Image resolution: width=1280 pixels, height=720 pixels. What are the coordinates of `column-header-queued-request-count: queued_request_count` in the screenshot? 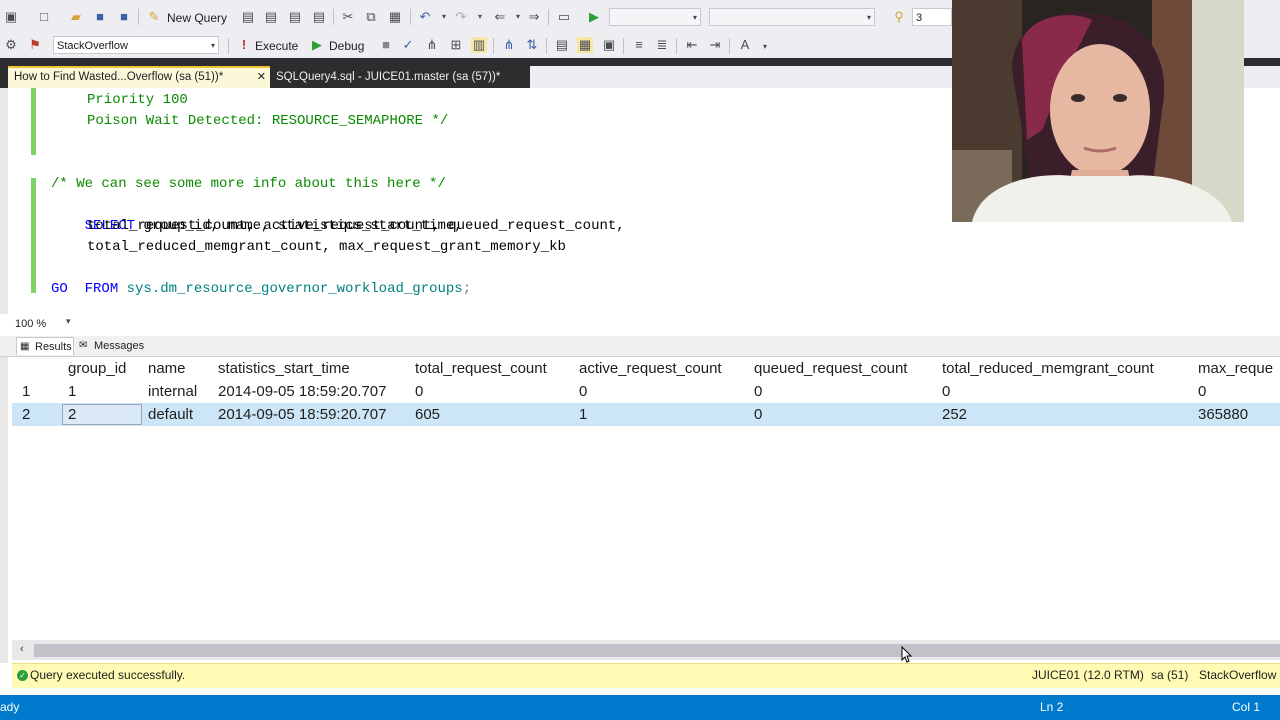 It's located at (830, 368).